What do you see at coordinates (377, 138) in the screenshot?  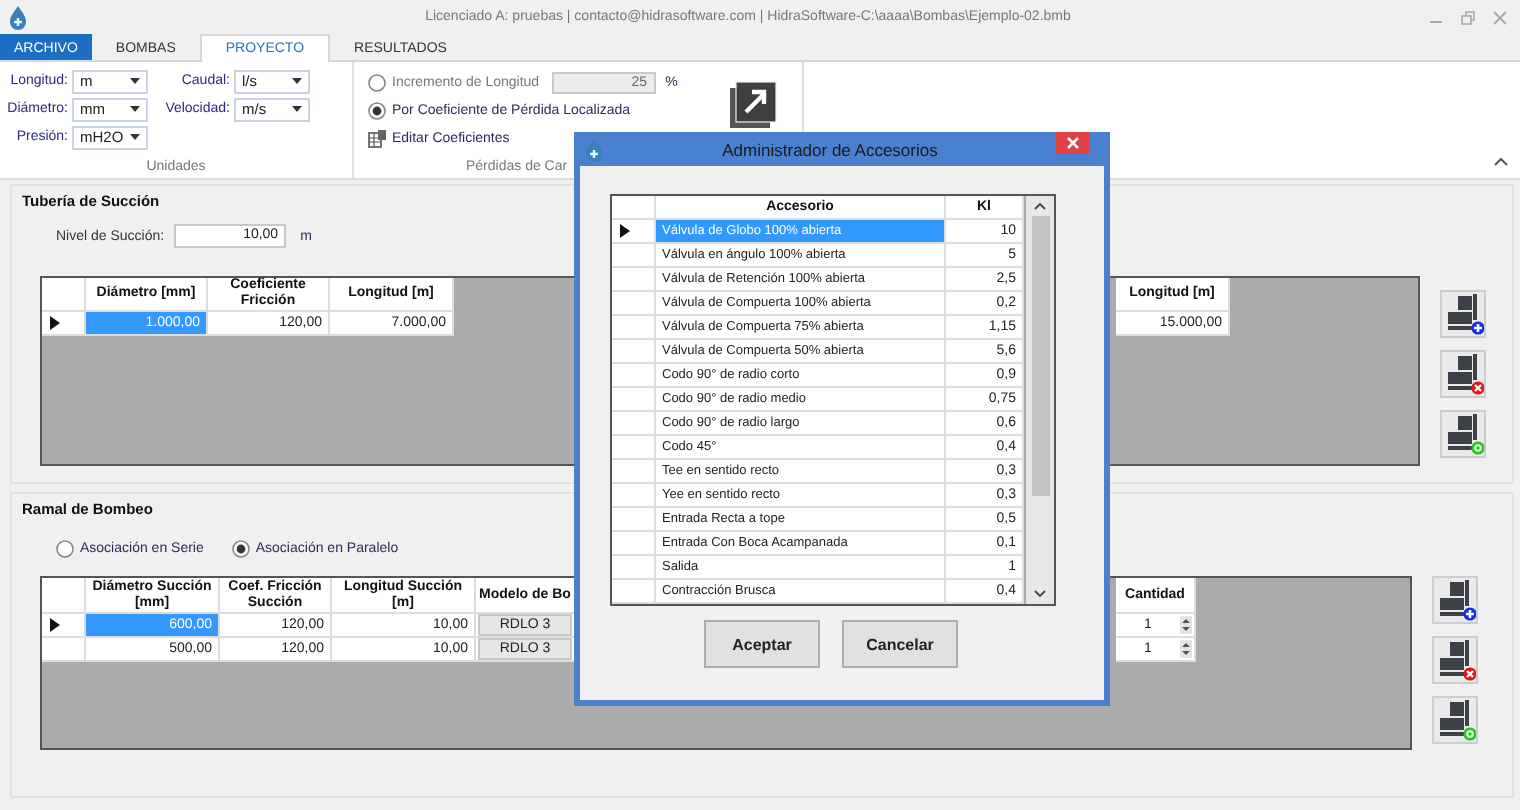 I see `table-edit-icon` at bounding box center [377, 138].